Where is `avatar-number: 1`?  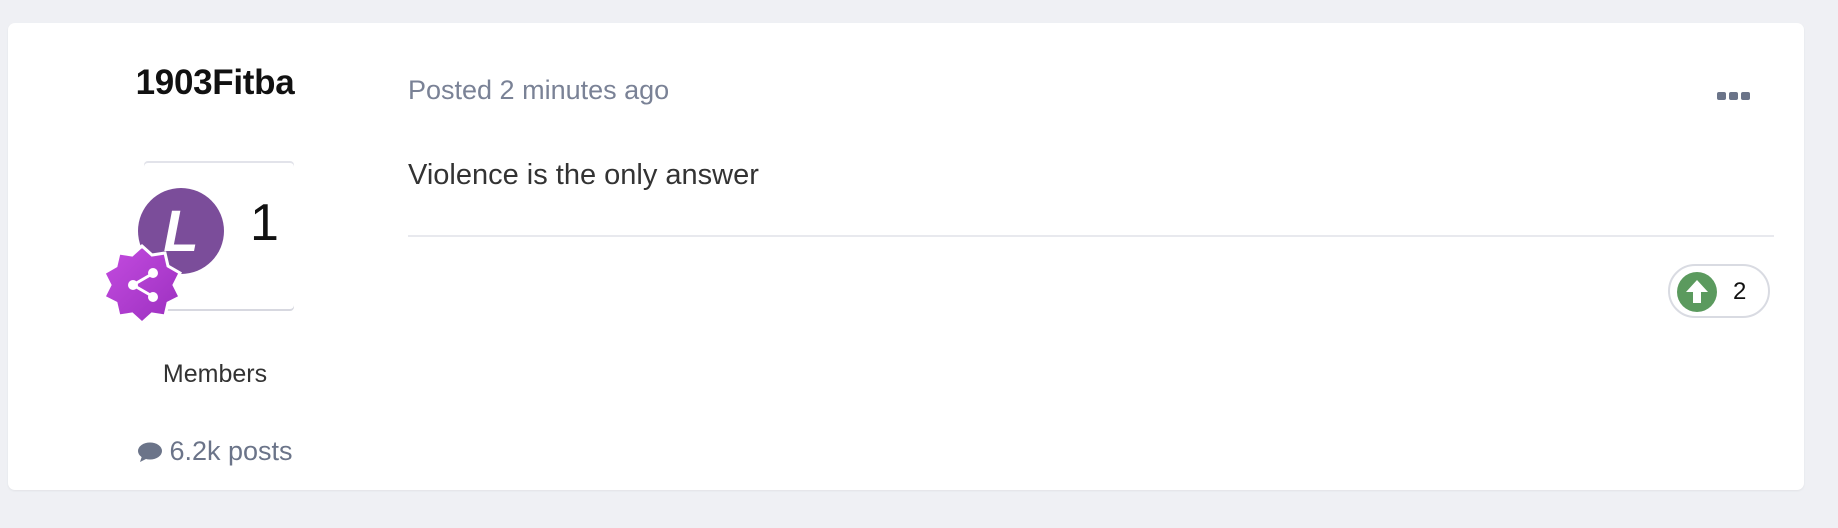
avatar-number: 1 is located at coordinates (264, 223).